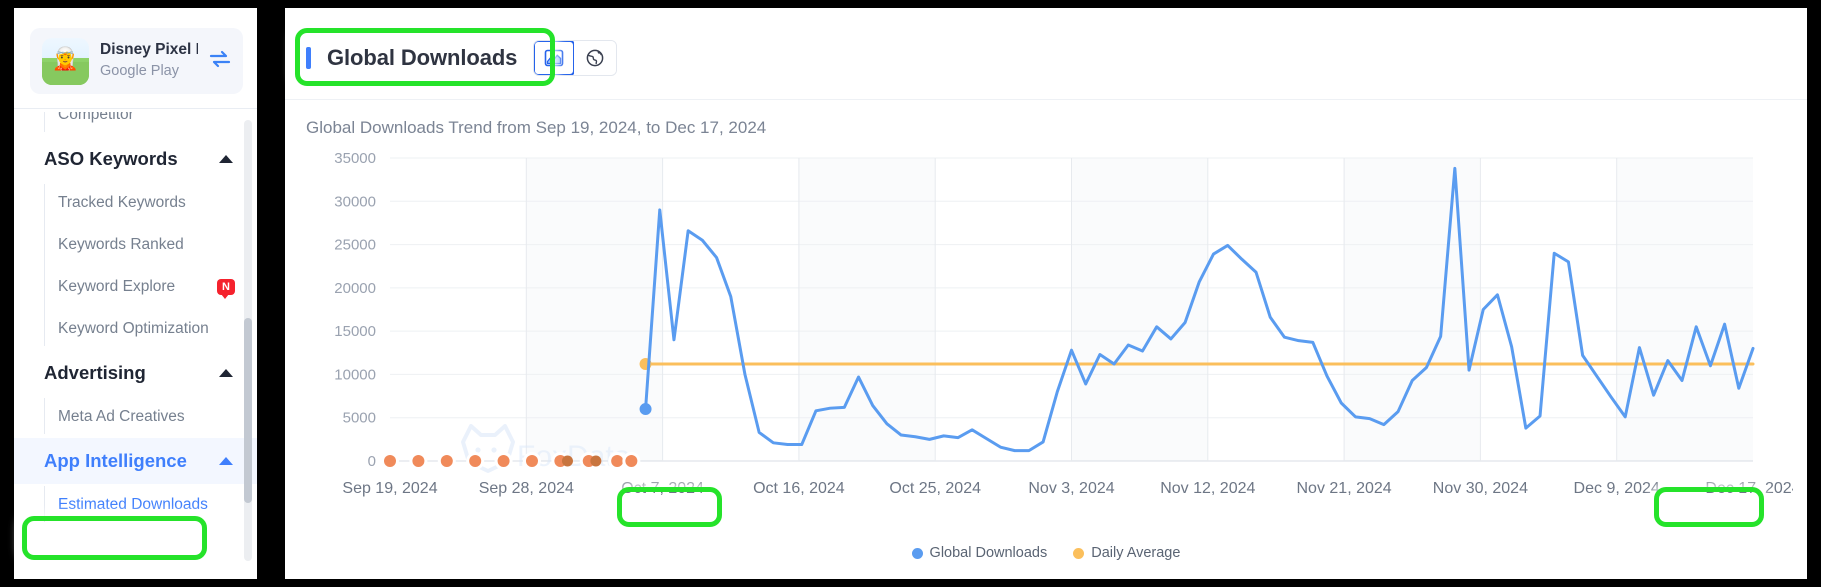 The image size is (1821, 587). I want to click on sidebar-item-label: Estimated Downloads, so click(133, 504).